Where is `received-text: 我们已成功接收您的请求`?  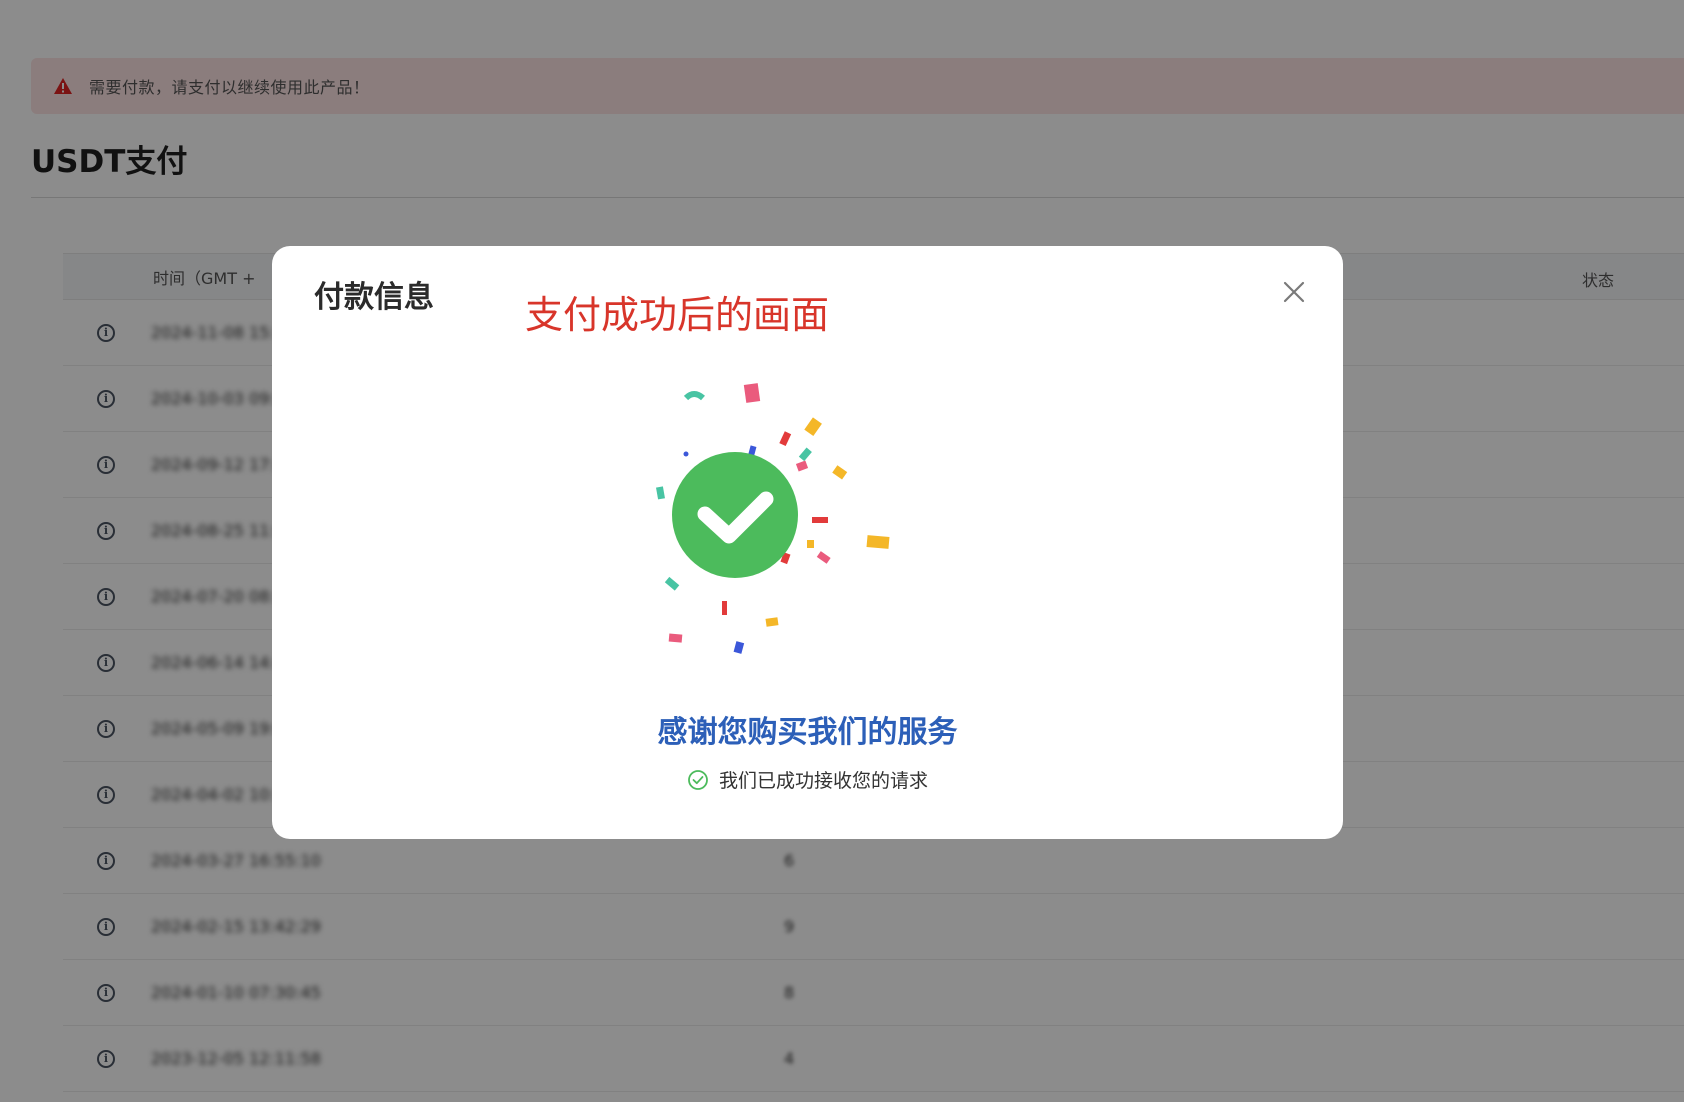 received-text: 我们已成功接收您的请求 is located at coordinates (823, 781).